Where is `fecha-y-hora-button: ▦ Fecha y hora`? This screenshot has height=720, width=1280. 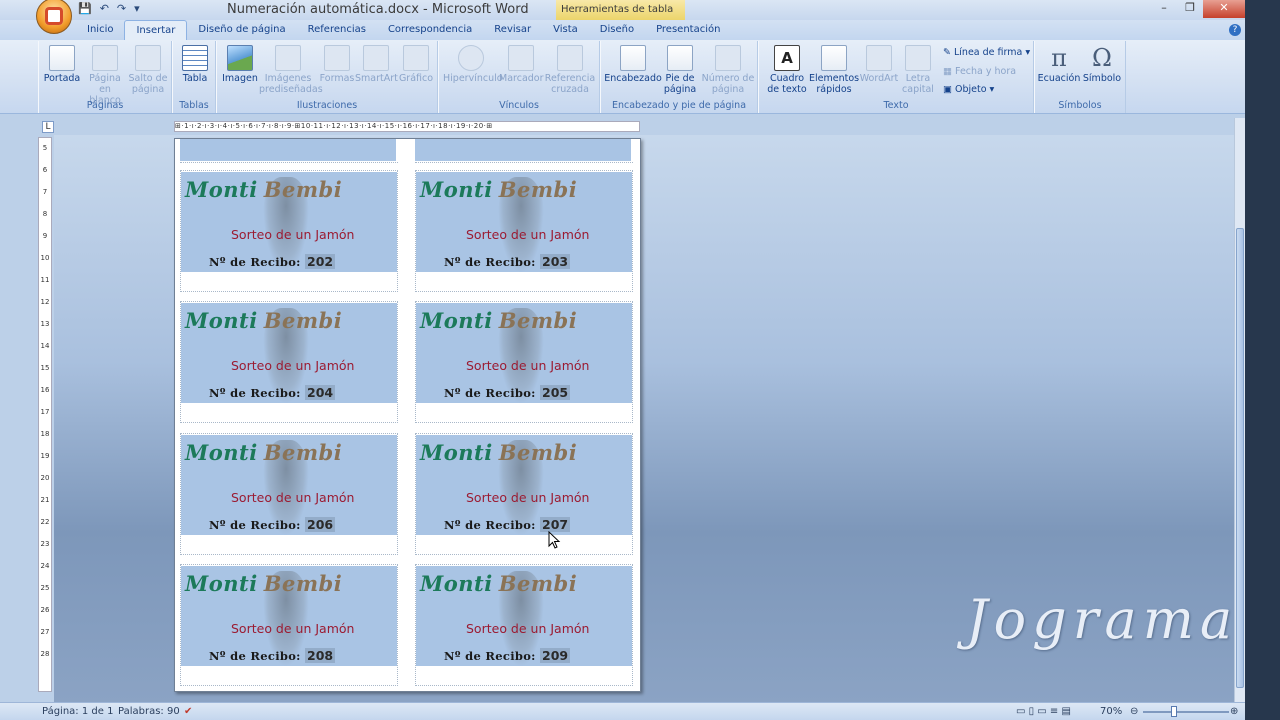
fecha-y-hora-button: ▦ Fecha y hora is located at coordinates (979, 71).